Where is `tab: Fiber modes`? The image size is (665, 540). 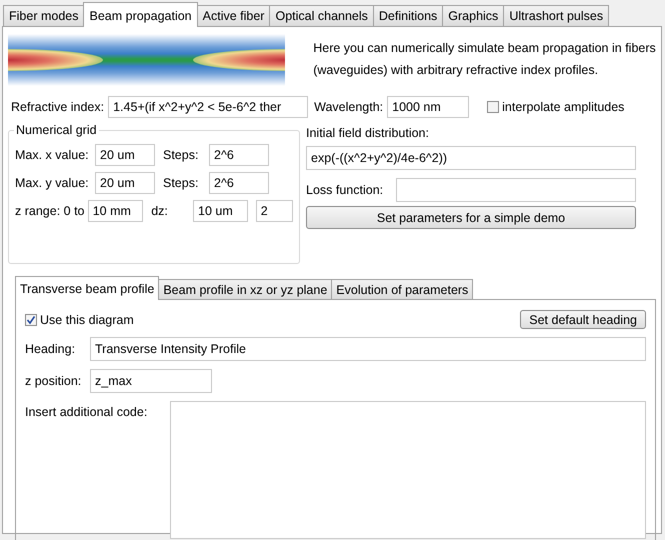 tab: Fiber modes is located at coordinates (43, 15).